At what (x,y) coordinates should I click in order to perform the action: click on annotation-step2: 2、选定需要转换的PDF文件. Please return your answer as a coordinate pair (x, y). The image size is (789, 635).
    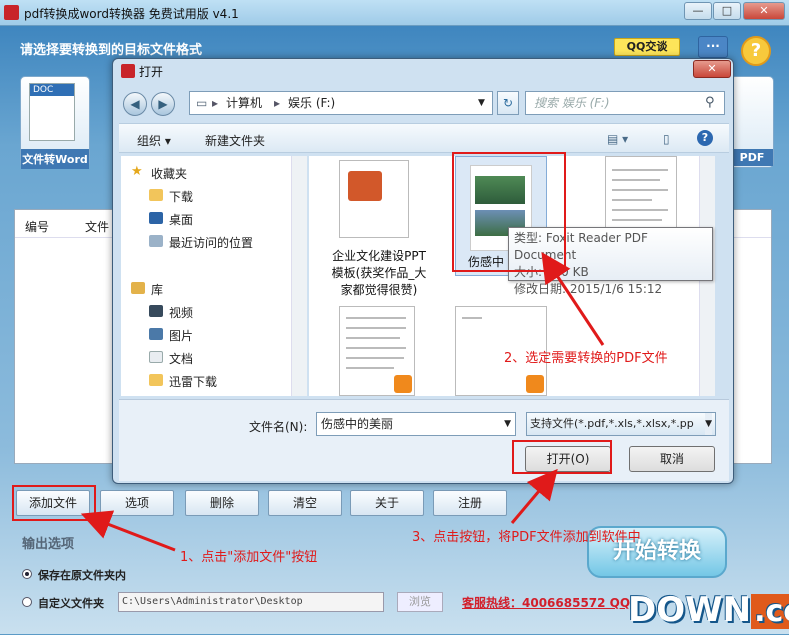
    Looking at the image, I should click on (586, 358).